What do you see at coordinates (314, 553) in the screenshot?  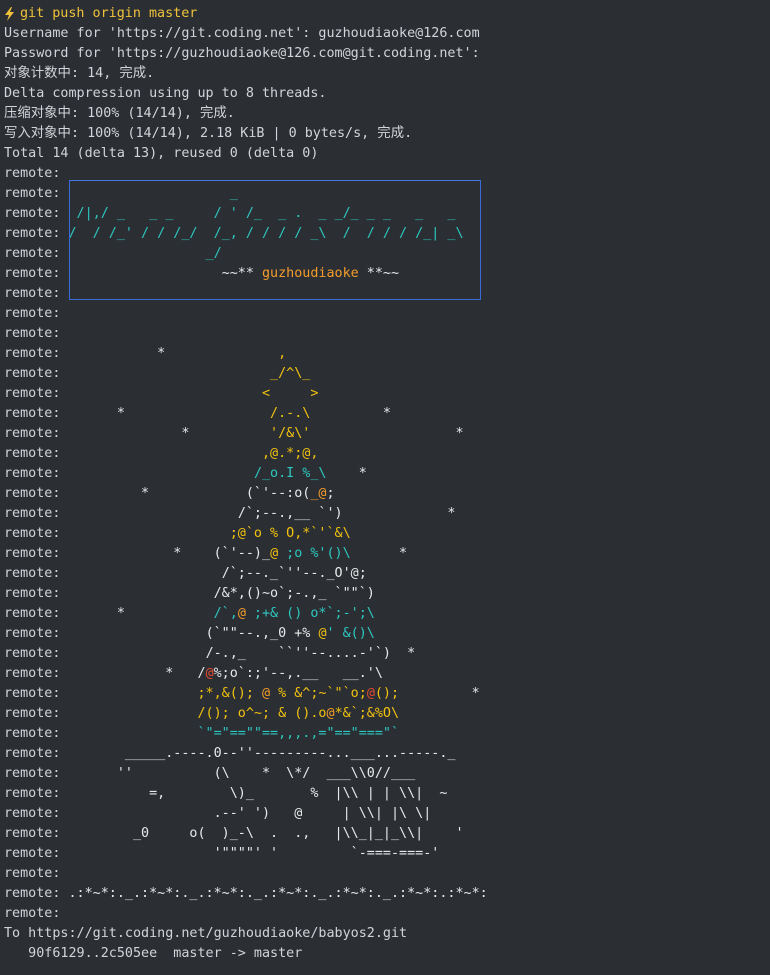 I see `output-text-segment: ;o %'()\` at bounding box center [314, 553].